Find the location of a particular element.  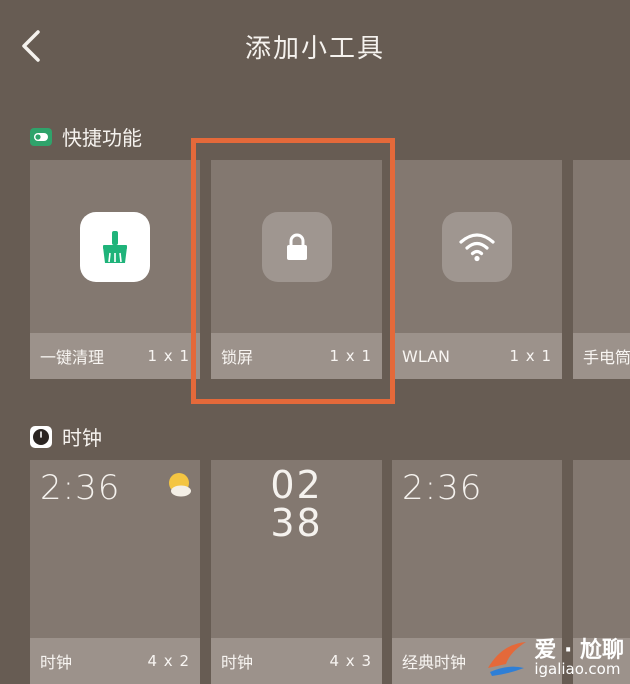

widget-tile-clock-4x3: 02 38 时钟 4 x 3 is located at coordinates (296, 572).